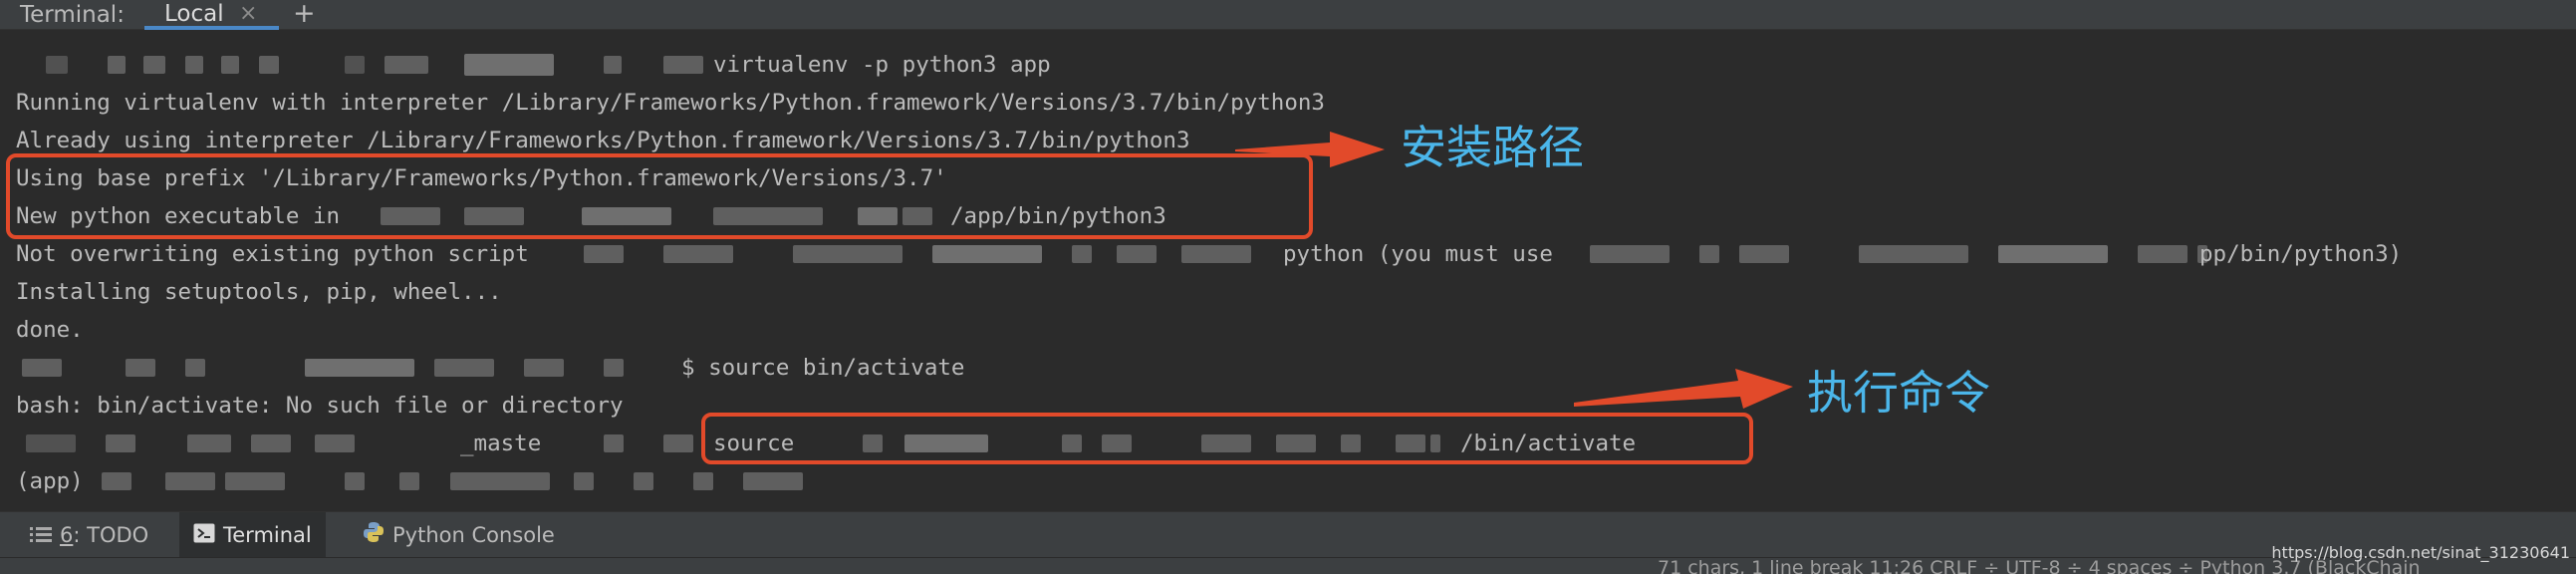  What do you see at coordinates (41, 536) in the screenshot?
I see `list-icon` at bounding box center [41, 536].